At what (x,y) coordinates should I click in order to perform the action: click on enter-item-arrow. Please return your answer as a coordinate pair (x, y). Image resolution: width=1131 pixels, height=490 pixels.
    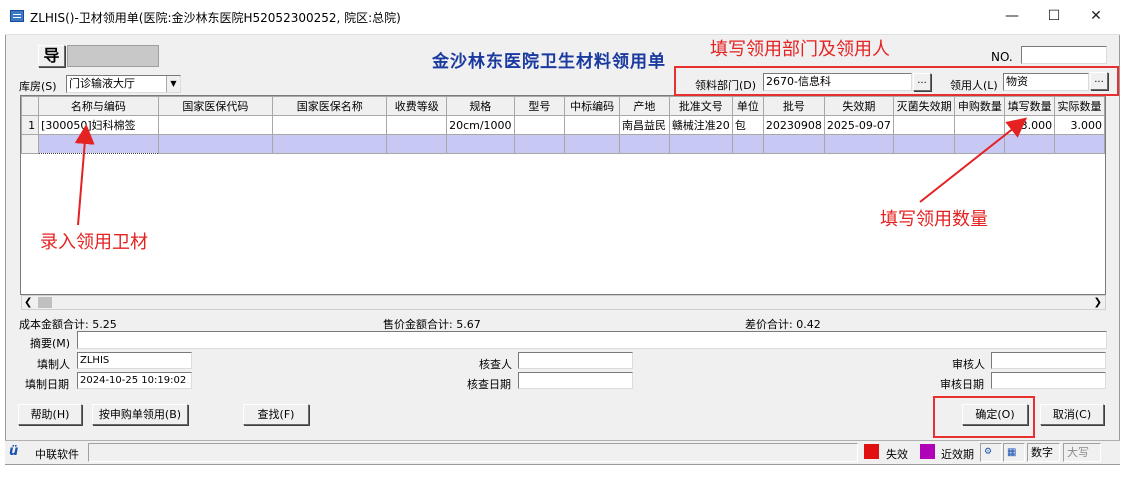
    Looking at the image, I should click on (84, 175).